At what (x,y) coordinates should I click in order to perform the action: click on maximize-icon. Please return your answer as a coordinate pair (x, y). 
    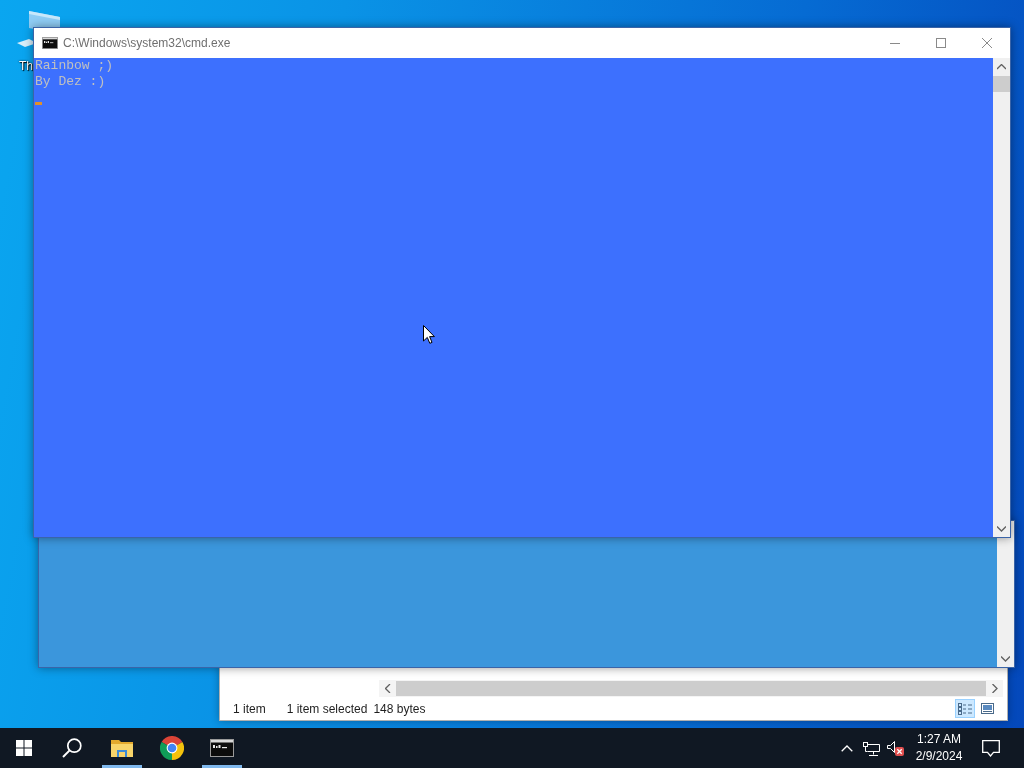
    Looking at the image, I should click on (941, 43).